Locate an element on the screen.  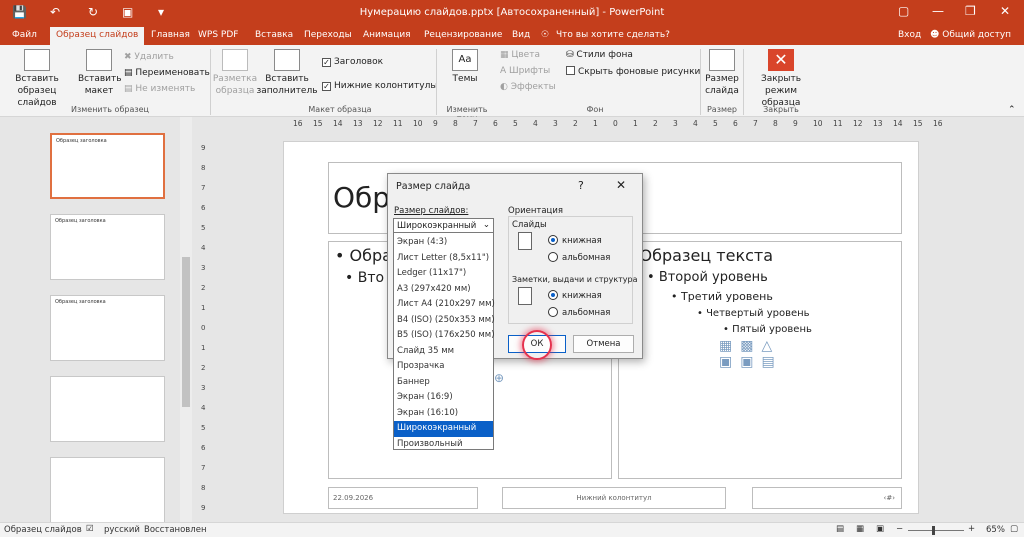
language-label: русский is located at coordinates (122, 530).